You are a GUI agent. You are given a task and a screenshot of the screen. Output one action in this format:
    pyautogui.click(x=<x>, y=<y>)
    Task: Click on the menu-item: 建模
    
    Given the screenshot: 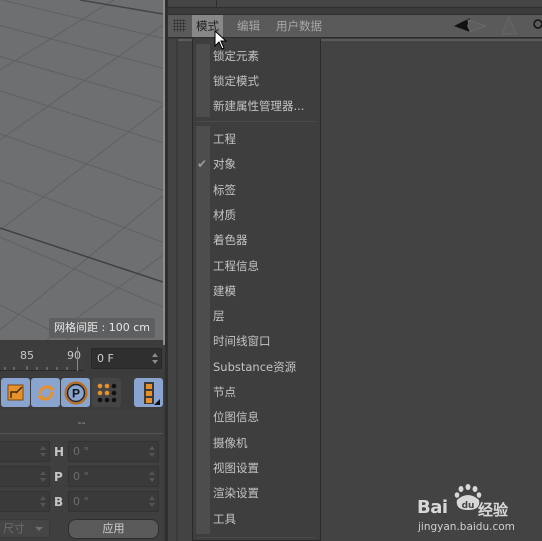 What is the action you would take?
    pyautogui.click(x=224, y=291)
    